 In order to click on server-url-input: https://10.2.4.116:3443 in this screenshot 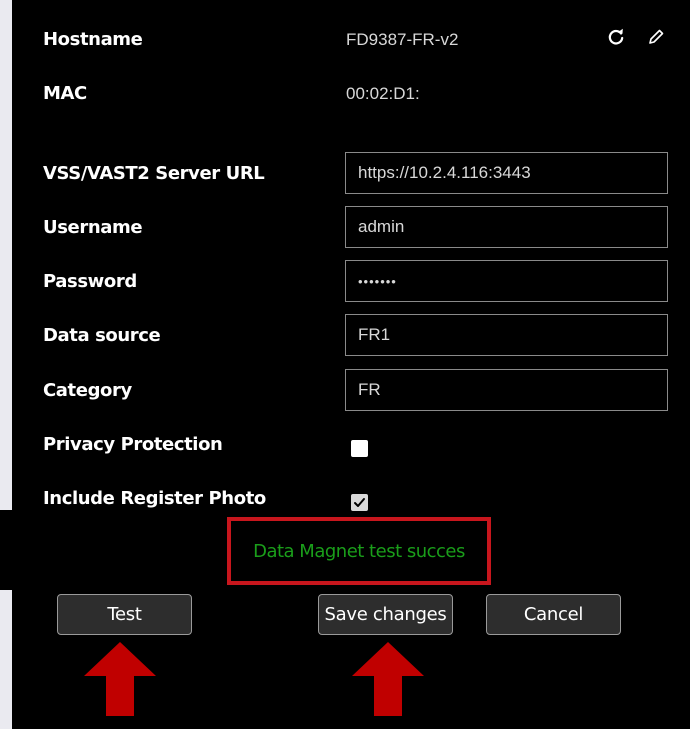, I will do `click(506, 173)`.